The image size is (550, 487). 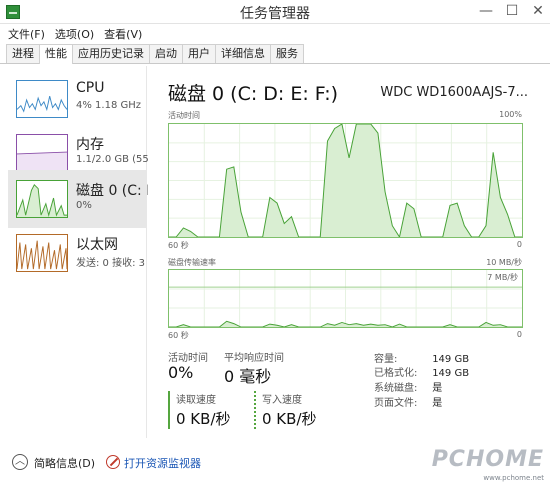 What do you see at coordinates (90, 145) in the screenshot?
I see `memory-title: 内存` at bounding box center [90, 145].